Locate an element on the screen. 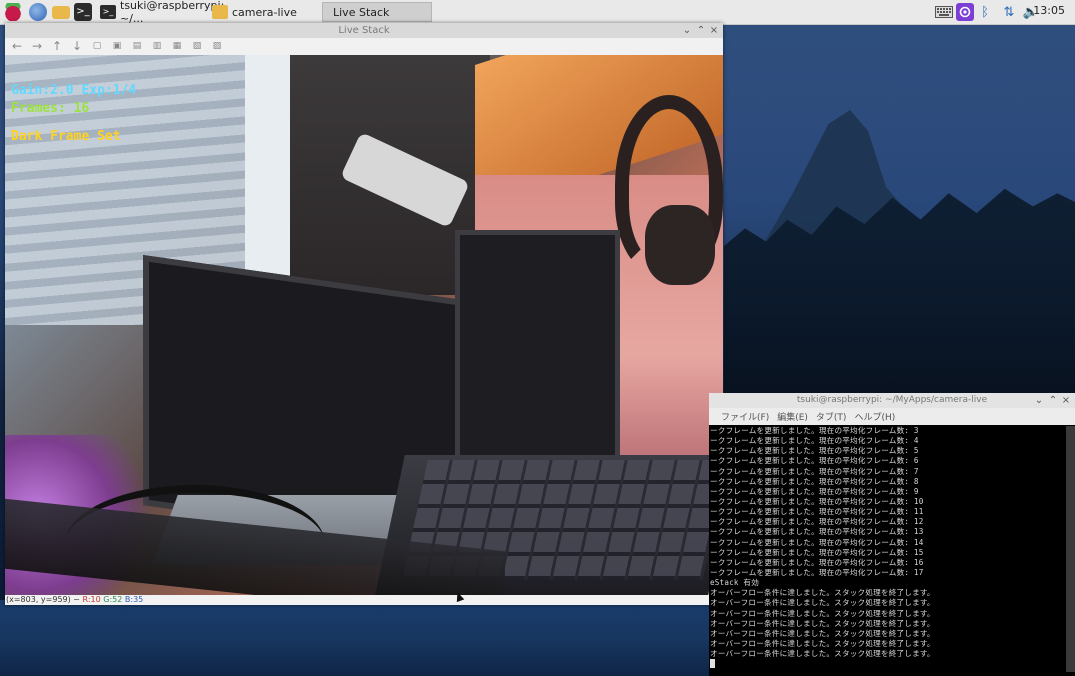  menu-help: ヘルプ(H) is located at coordinates (874, 416).